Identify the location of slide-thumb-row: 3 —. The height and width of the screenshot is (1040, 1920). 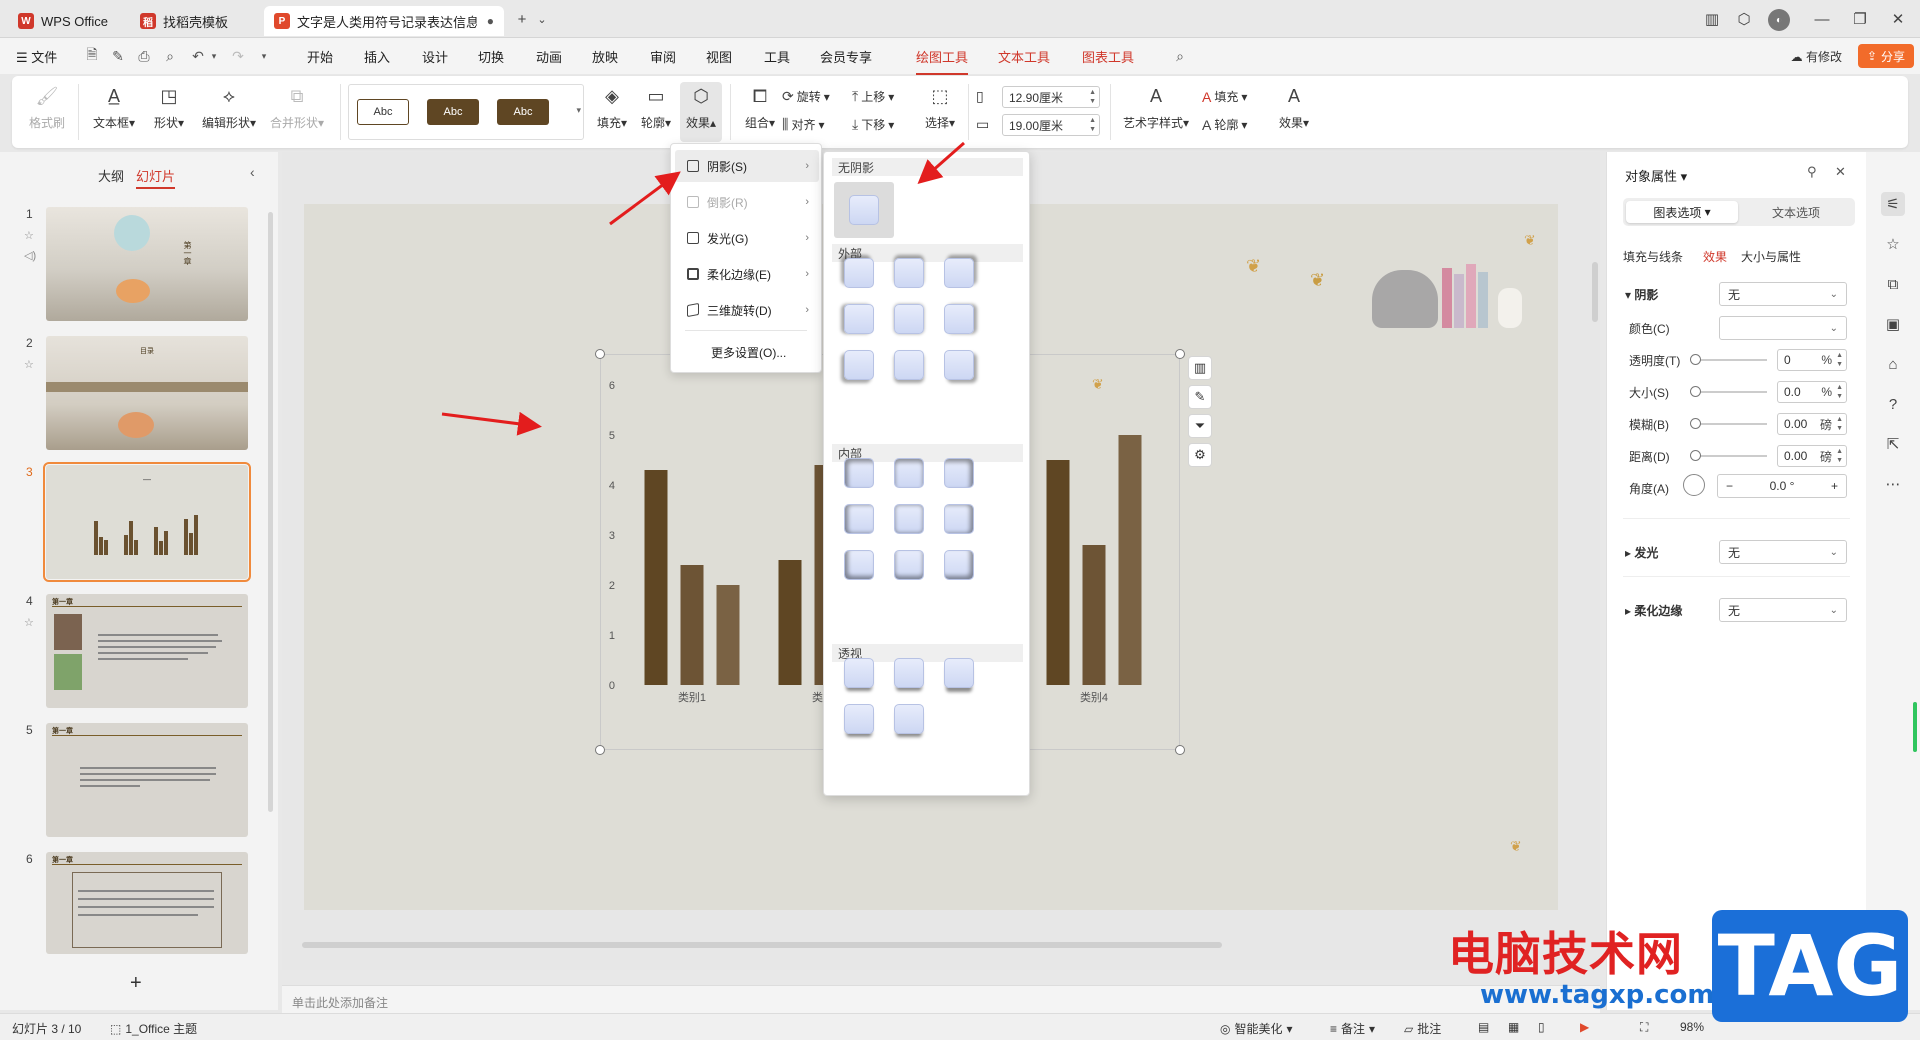
(139, 522).